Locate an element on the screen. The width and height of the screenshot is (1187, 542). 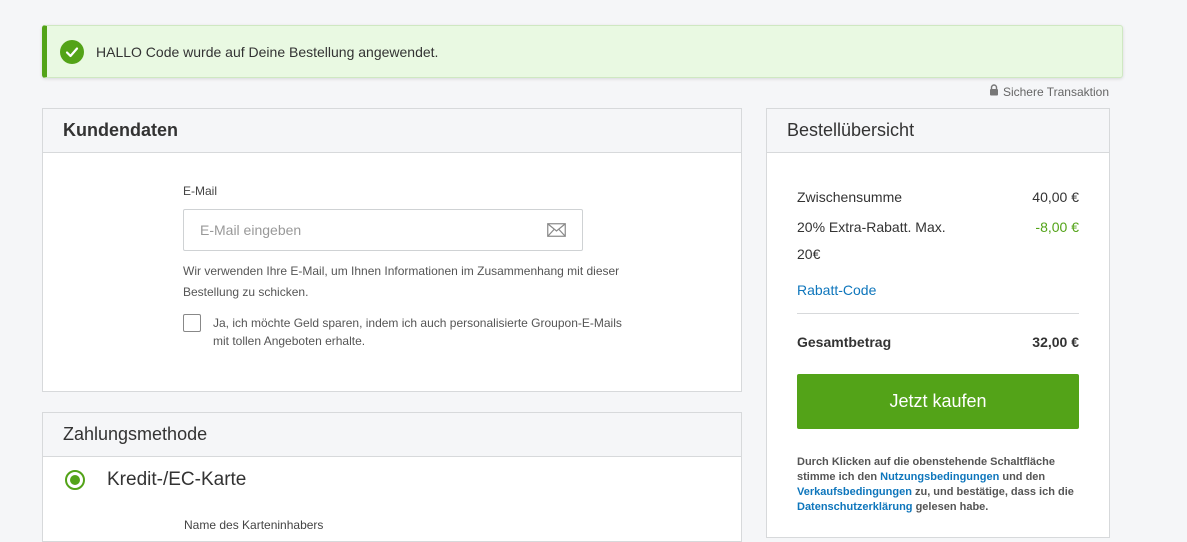
terms-of-use-link: Nutzungsbedingungen is located at coordinates (939, 477).